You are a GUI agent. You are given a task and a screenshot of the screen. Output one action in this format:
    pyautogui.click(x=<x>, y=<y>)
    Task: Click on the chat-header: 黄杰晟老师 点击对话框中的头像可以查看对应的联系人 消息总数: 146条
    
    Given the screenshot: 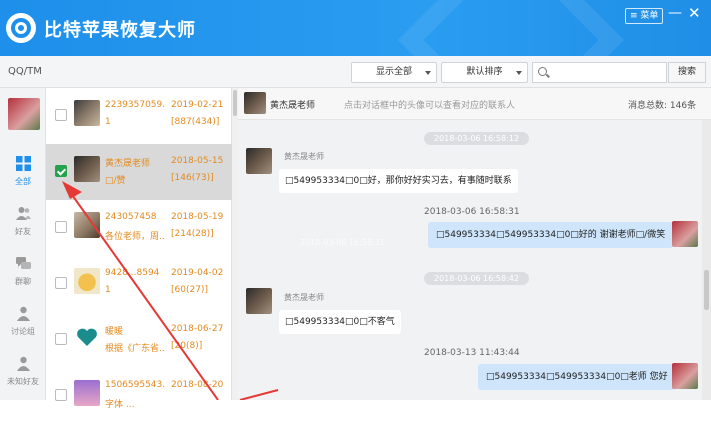 What is the action you would take?
    pyautogui.click(x=474, y=104)
    